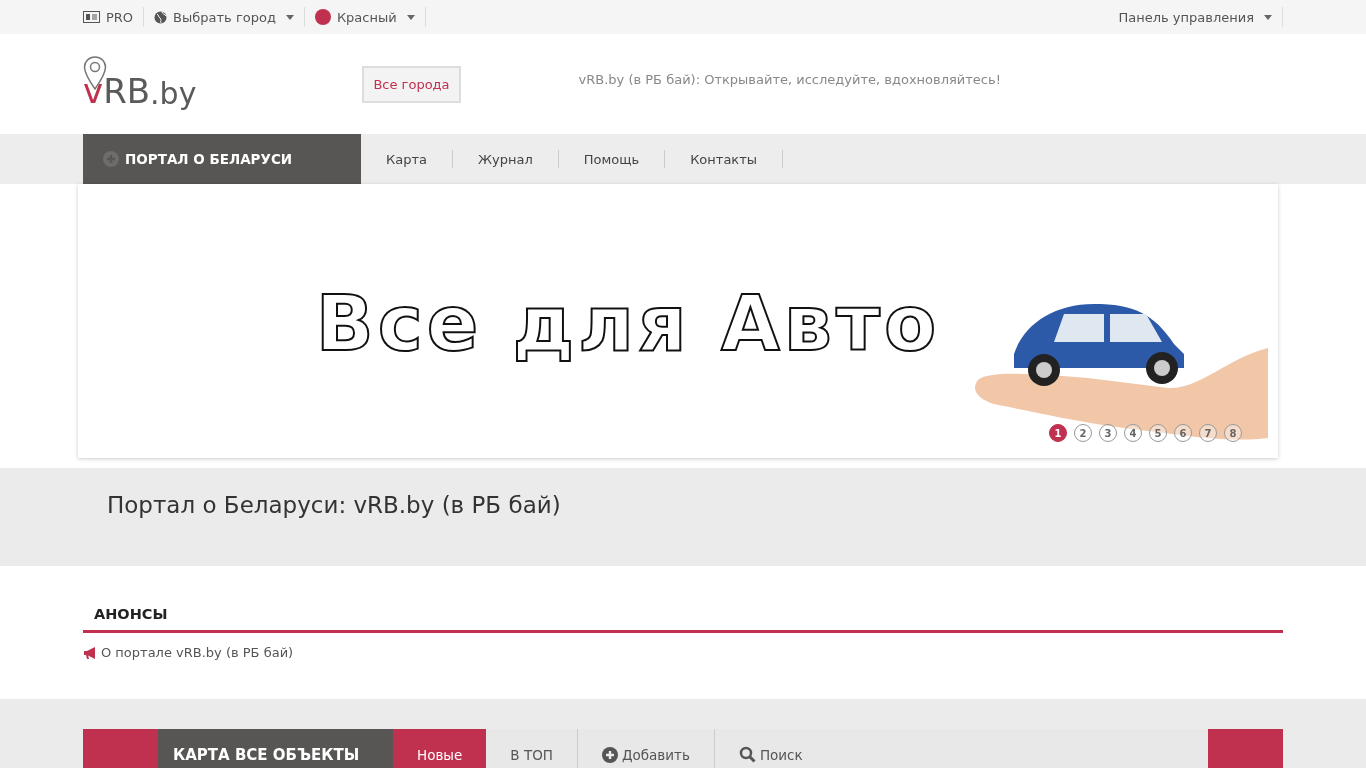 The width and height of the screenshot is (1366, 768). I want to click on globe-icon, so click(161, 17).